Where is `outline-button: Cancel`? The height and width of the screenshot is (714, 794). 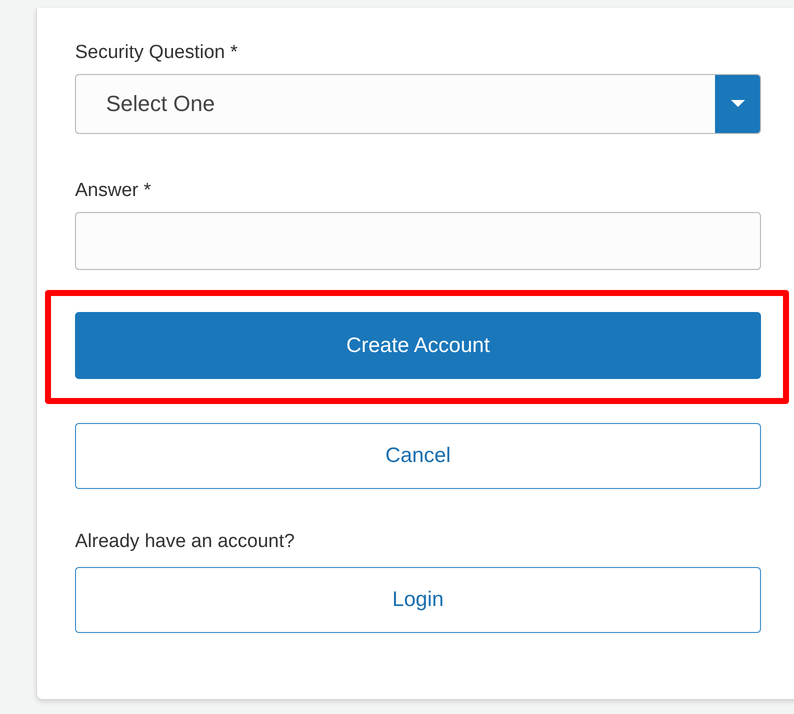
outline-button: Cancel is located at coordinates (418, 456).